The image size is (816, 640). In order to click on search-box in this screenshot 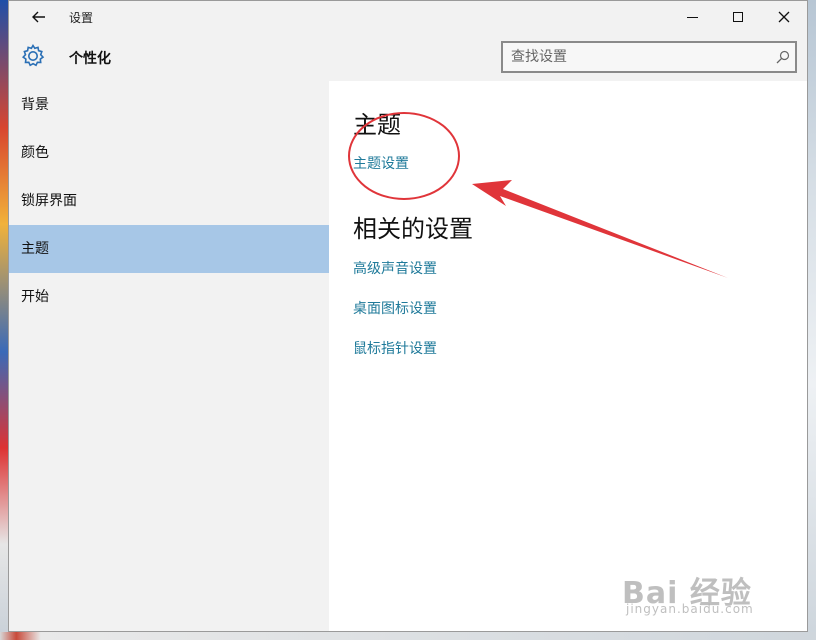, I will do `click(649, 57)`.